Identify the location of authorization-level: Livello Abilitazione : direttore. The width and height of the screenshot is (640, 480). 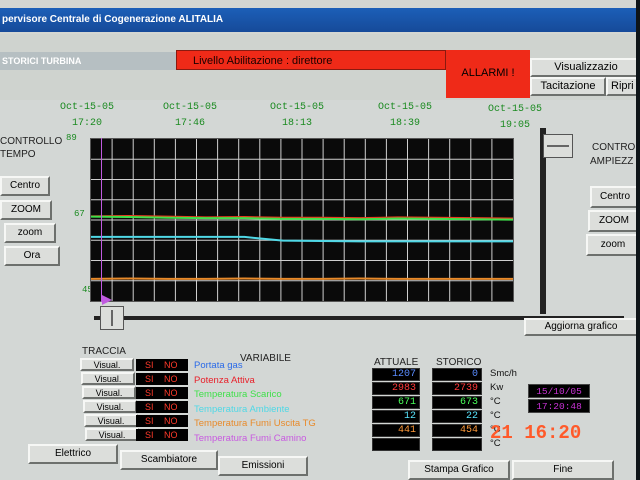
(311, 60).